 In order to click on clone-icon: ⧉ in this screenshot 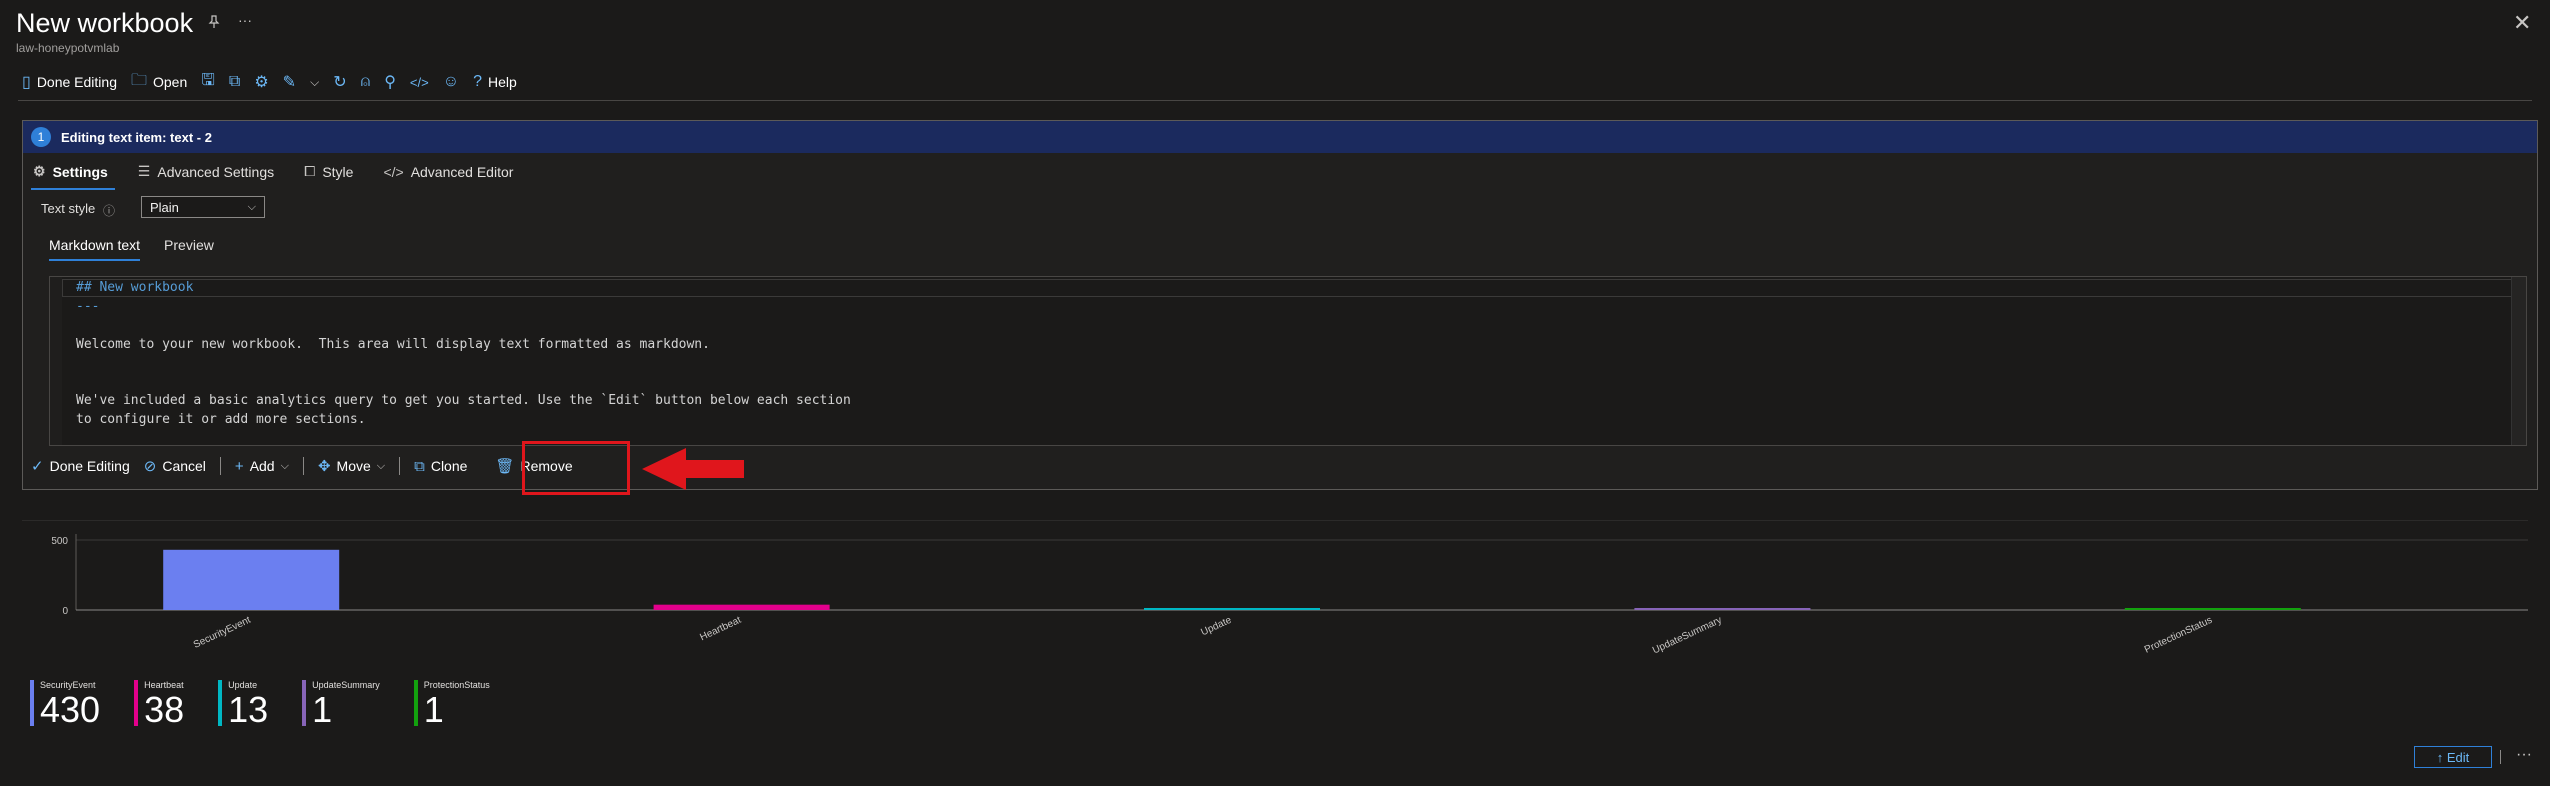, I will do `click(419, 466)`.